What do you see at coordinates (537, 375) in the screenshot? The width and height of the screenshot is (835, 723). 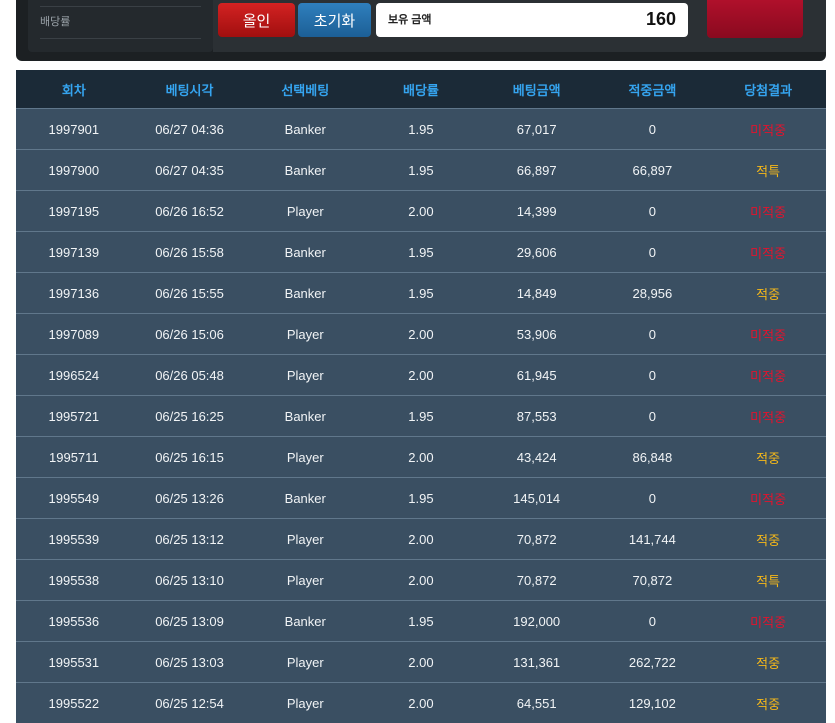 I see `cell-bet: 61,945` at bounding box center [537, 375].